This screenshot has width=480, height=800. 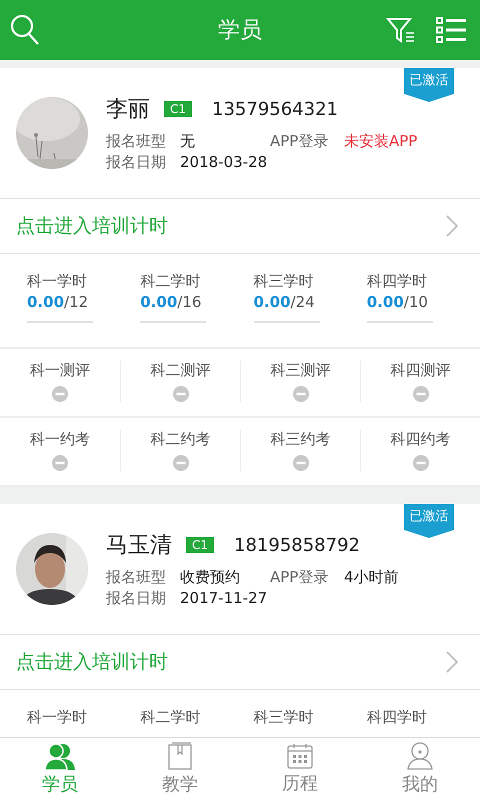 What do you see at coordinates (224, 162) in the screenshot?
I see `date-value: 2018-03-28` at bounding box center [224, 162].